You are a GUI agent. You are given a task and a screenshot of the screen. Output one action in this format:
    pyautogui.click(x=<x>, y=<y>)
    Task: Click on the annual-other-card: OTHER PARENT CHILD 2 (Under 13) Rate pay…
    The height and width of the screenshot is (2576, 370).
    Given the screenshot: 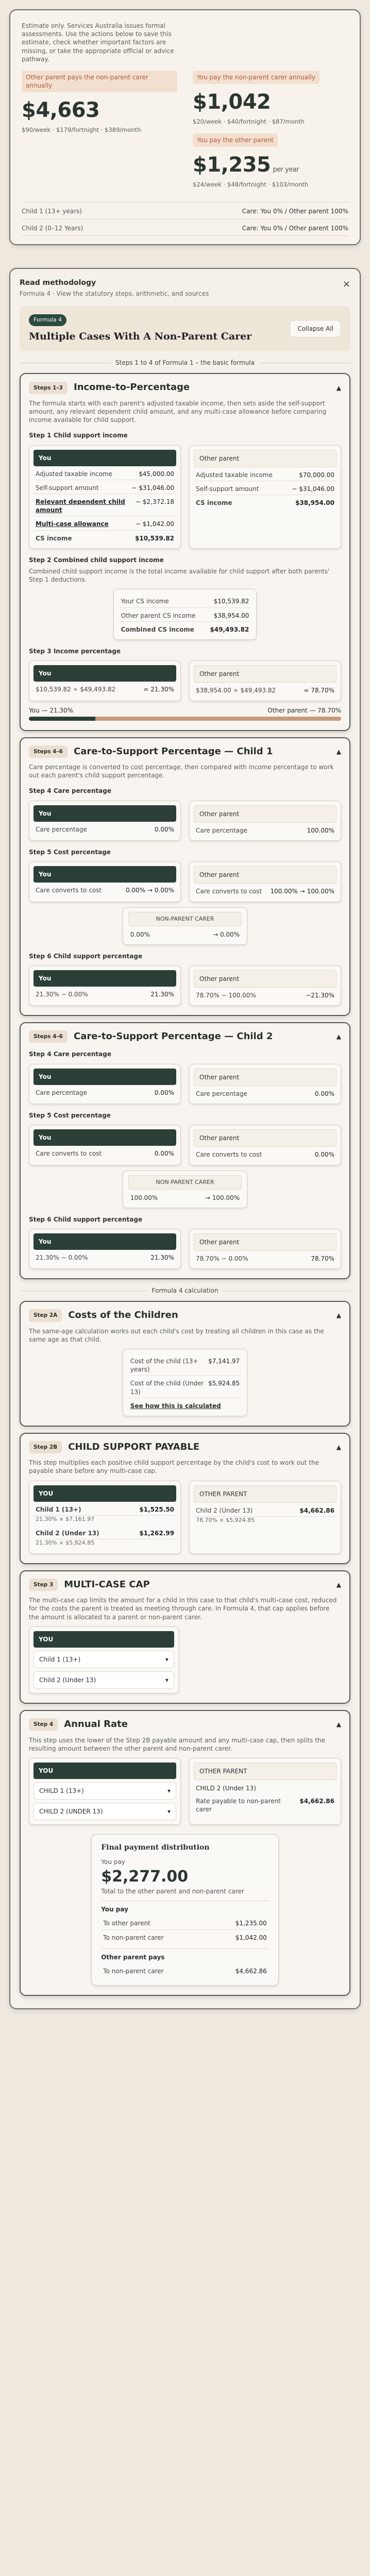 What is the action you would take?
    pyautogui.click(x=265, y=1791)
    